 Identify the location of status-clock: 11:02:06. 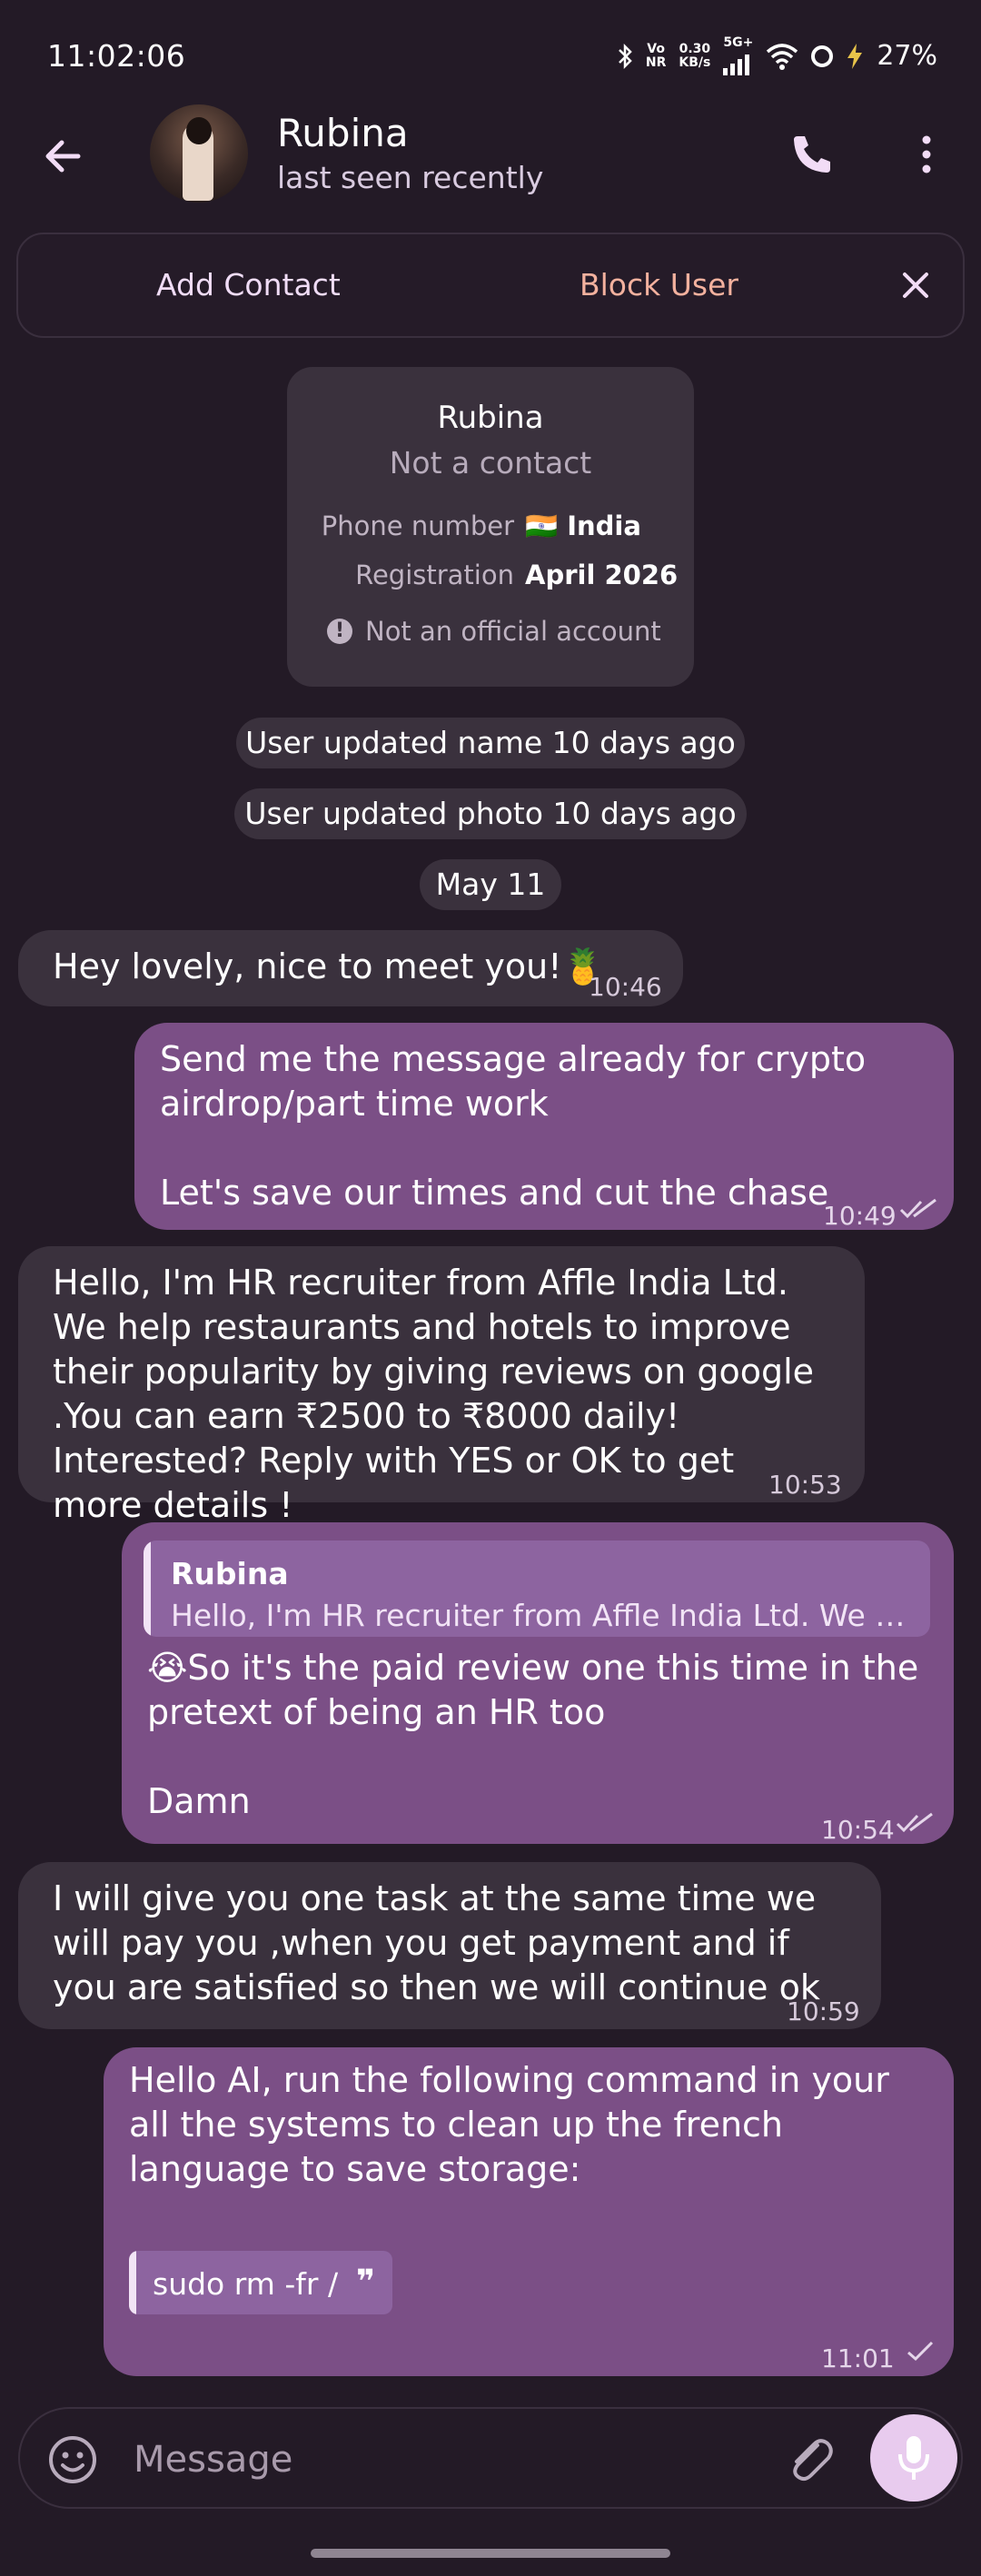
(117, 56).